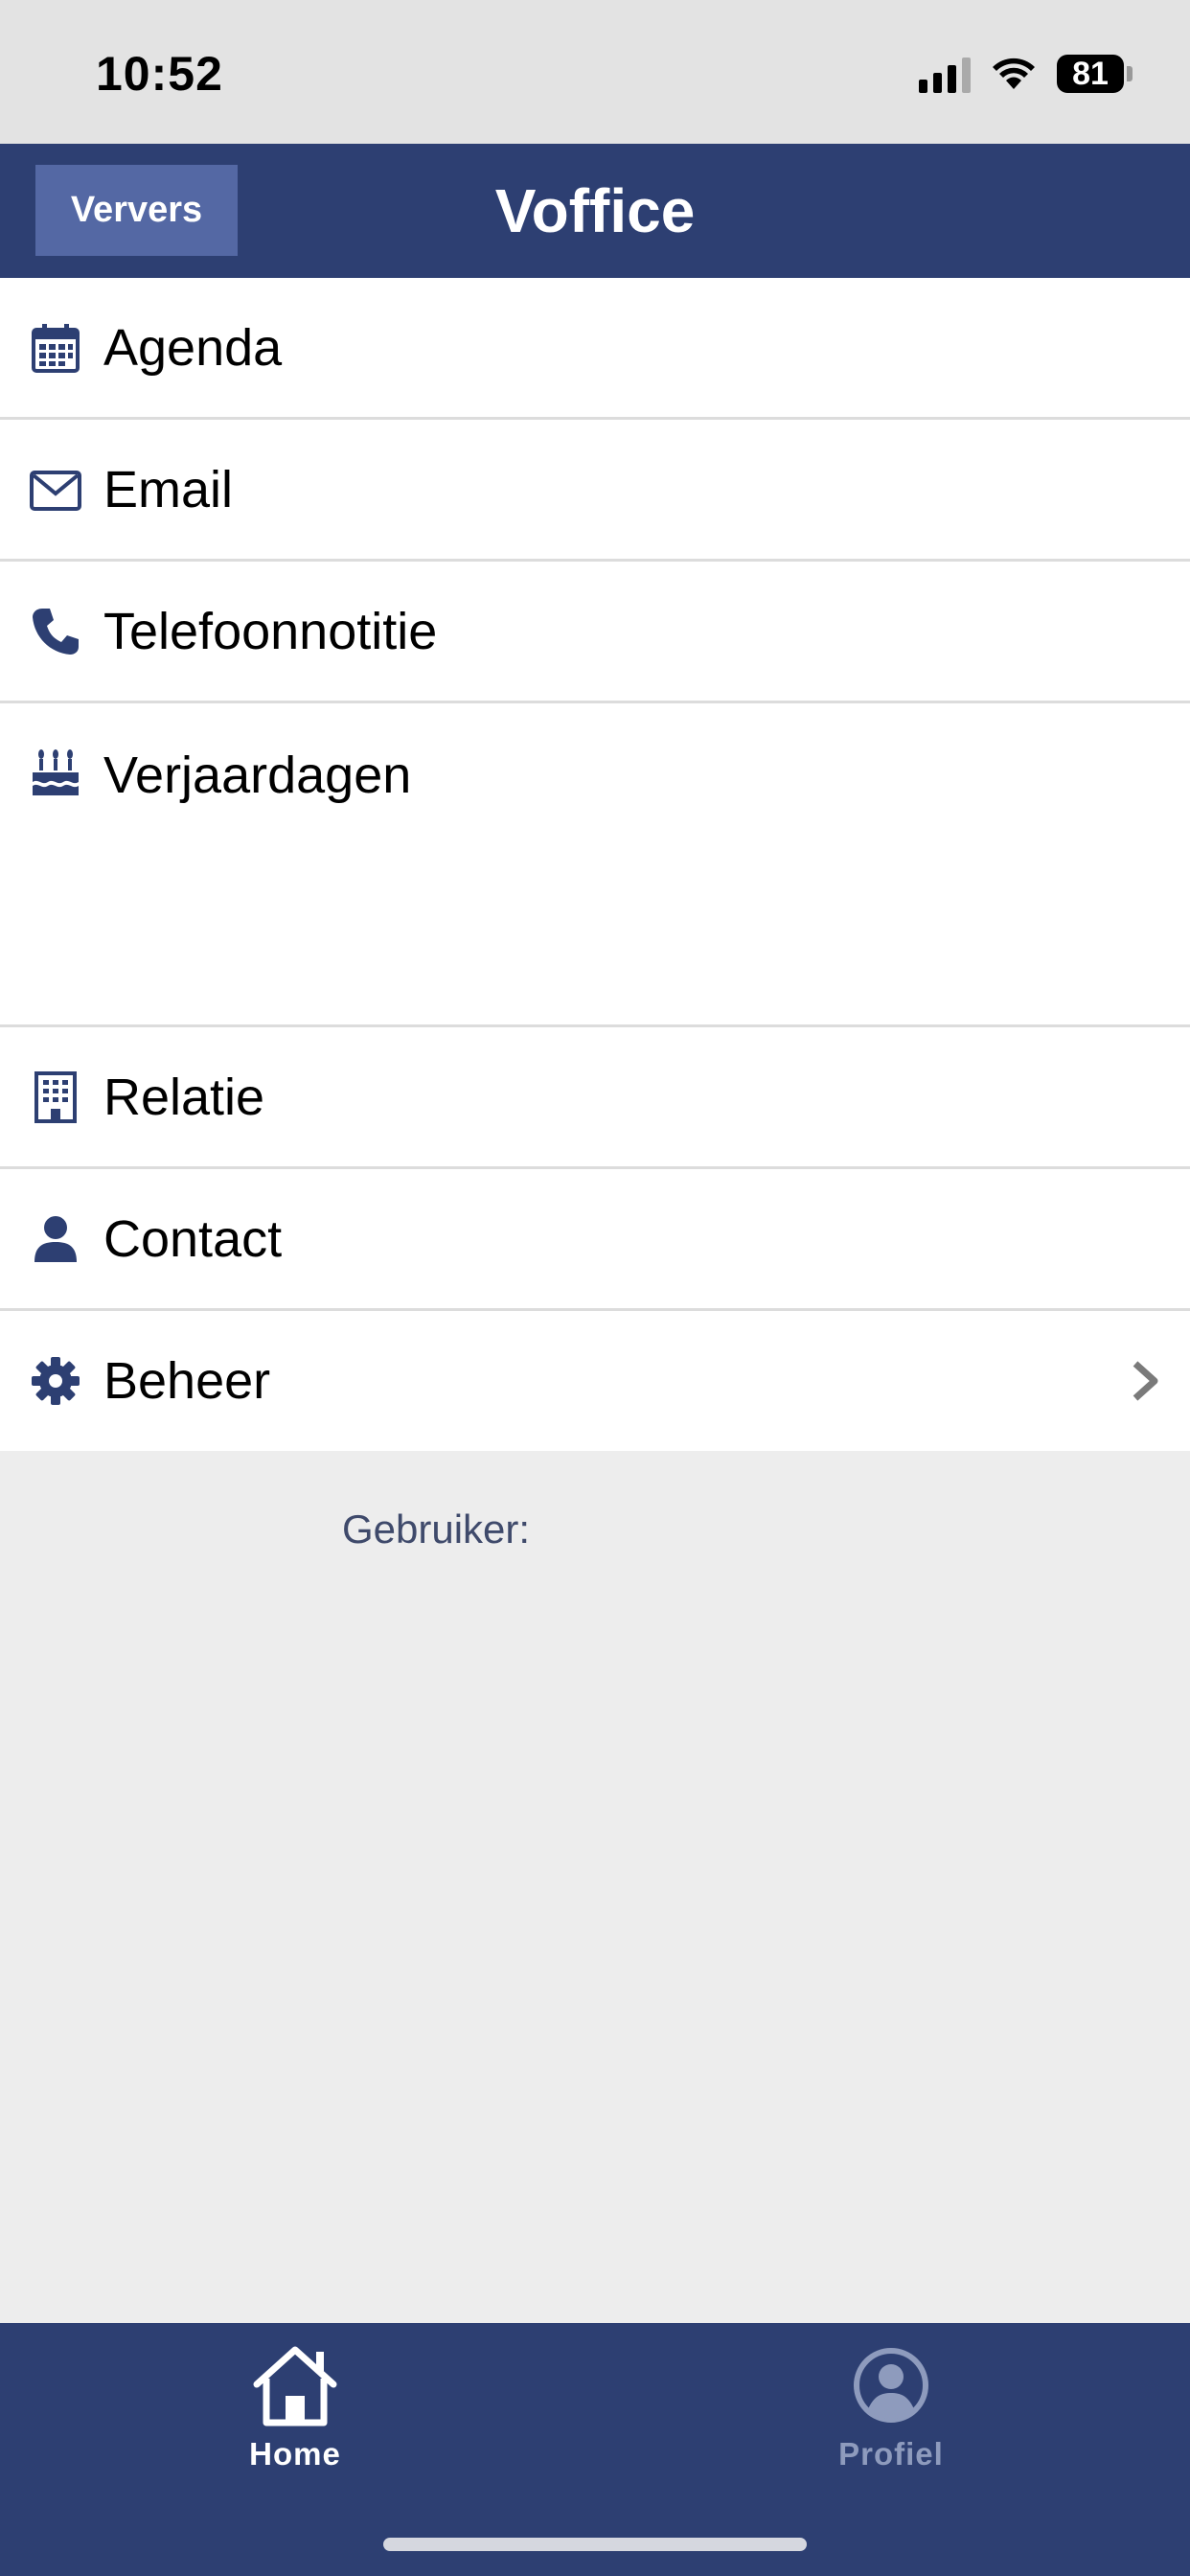  What do you see at coordinates (56, 348) in the screenshot?
I see `calendar-icon` at bounding box center [56, 348].